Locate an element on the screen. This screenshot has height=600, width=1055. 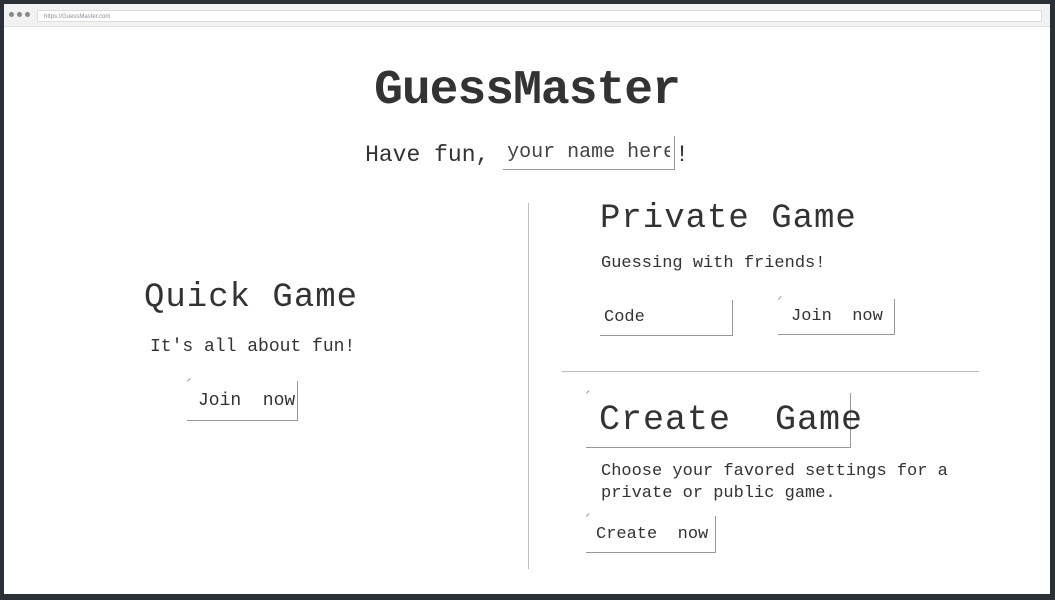
greeting: Have fun, ! is located at coordinates (527, 153).